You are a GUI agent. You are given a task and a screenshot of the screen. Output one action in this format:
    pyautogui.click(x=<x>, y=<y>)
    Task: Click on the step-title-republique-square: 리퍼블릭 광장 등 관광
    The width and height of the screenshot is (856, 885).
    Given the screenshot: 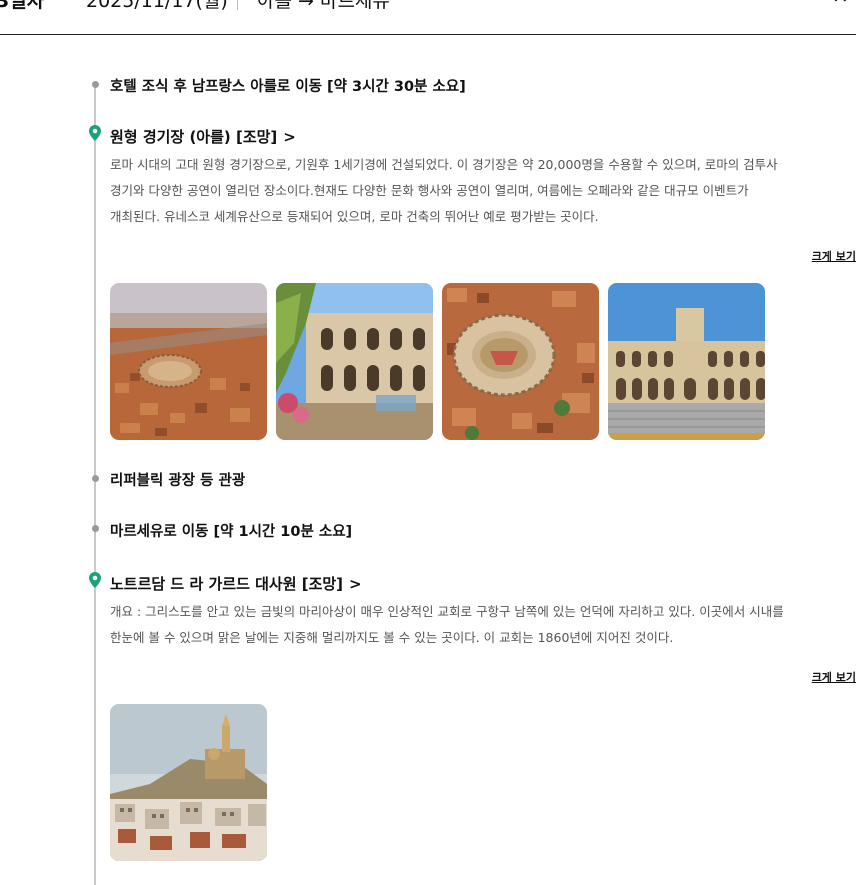 What is the action you would take?
    pyautogui.click(x=178, y=481)
    